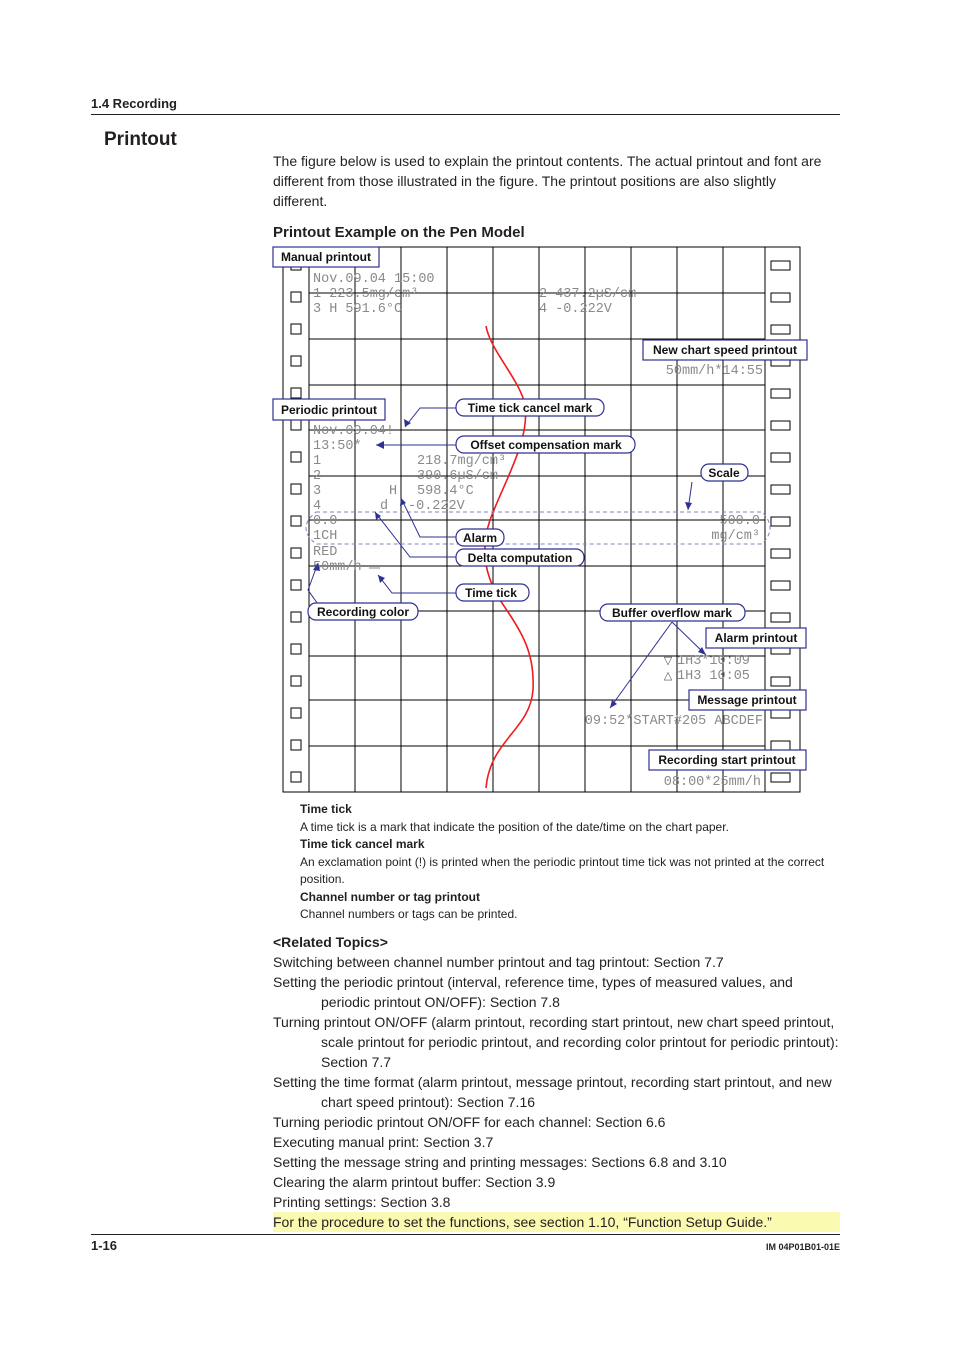  What do you see at coordinates (365, 294) in the screenshot?
I see `manual-printout-ch1: 1 223.5mg/cm³` at bounding box center [365, 294].